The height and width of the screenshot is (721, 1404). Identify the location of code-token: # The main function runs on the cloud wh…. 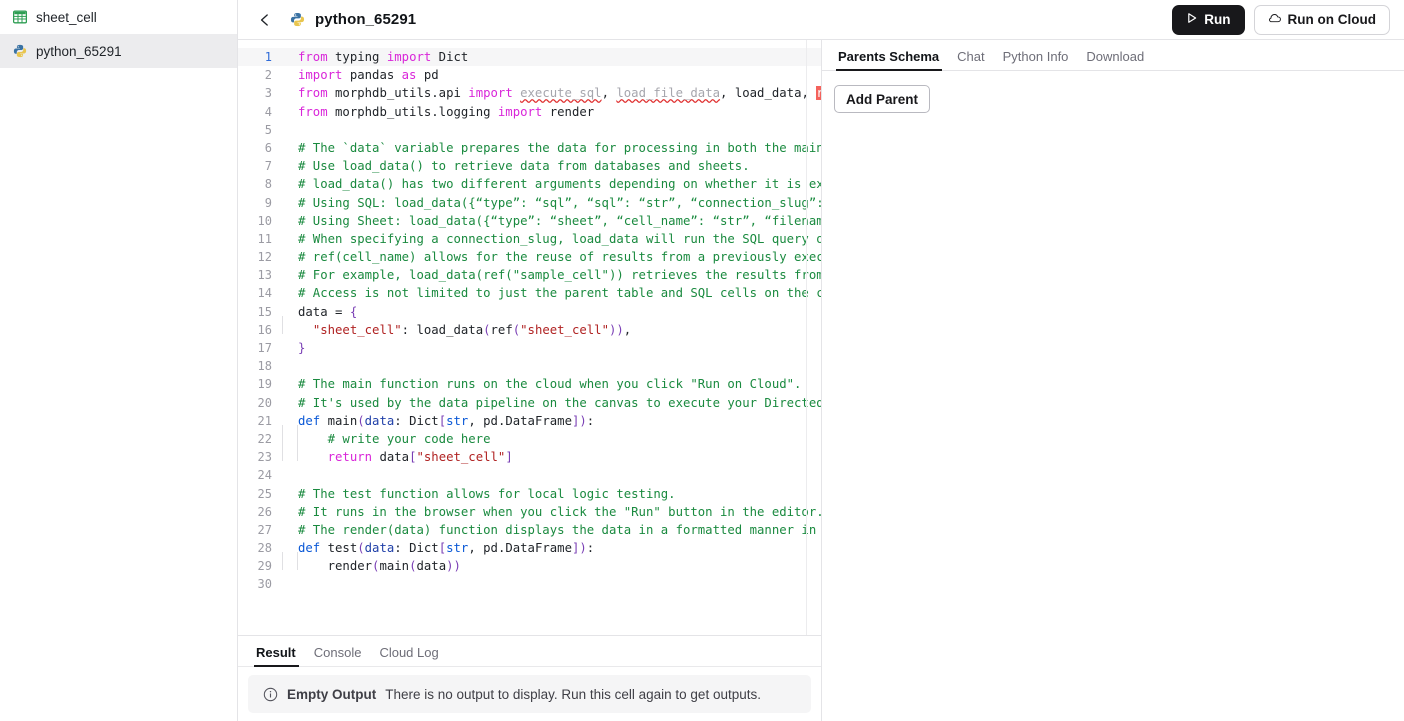
(550, 384).